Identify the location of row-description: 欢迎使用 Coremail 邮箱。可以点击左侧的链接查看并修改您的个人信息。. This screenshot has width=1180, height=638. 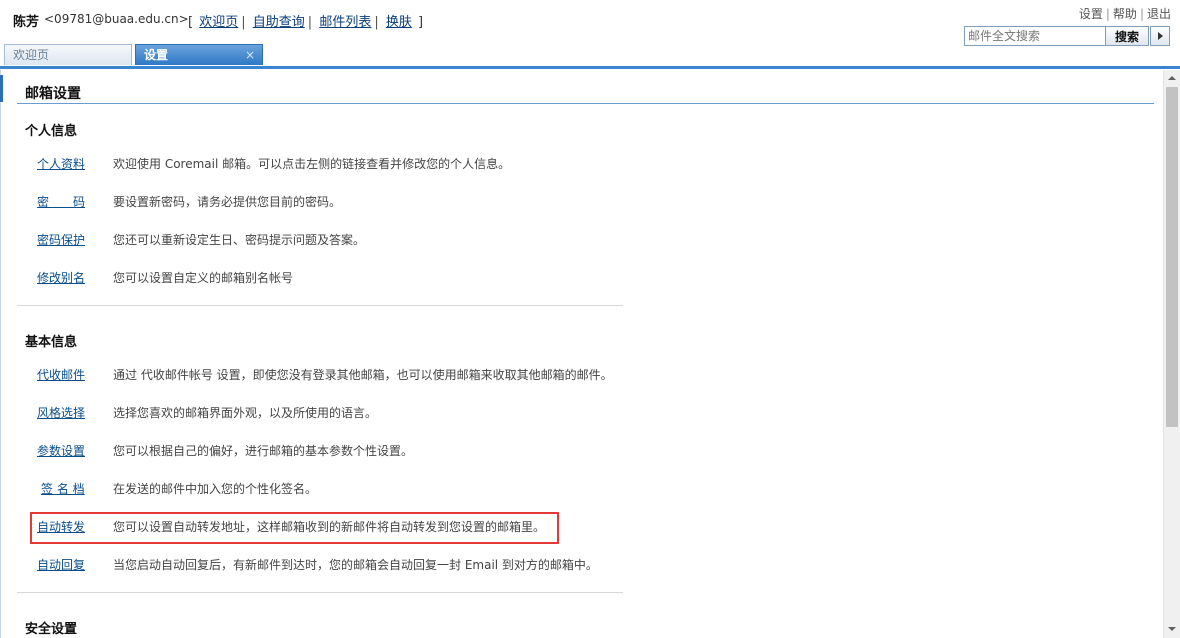
(312, 164).